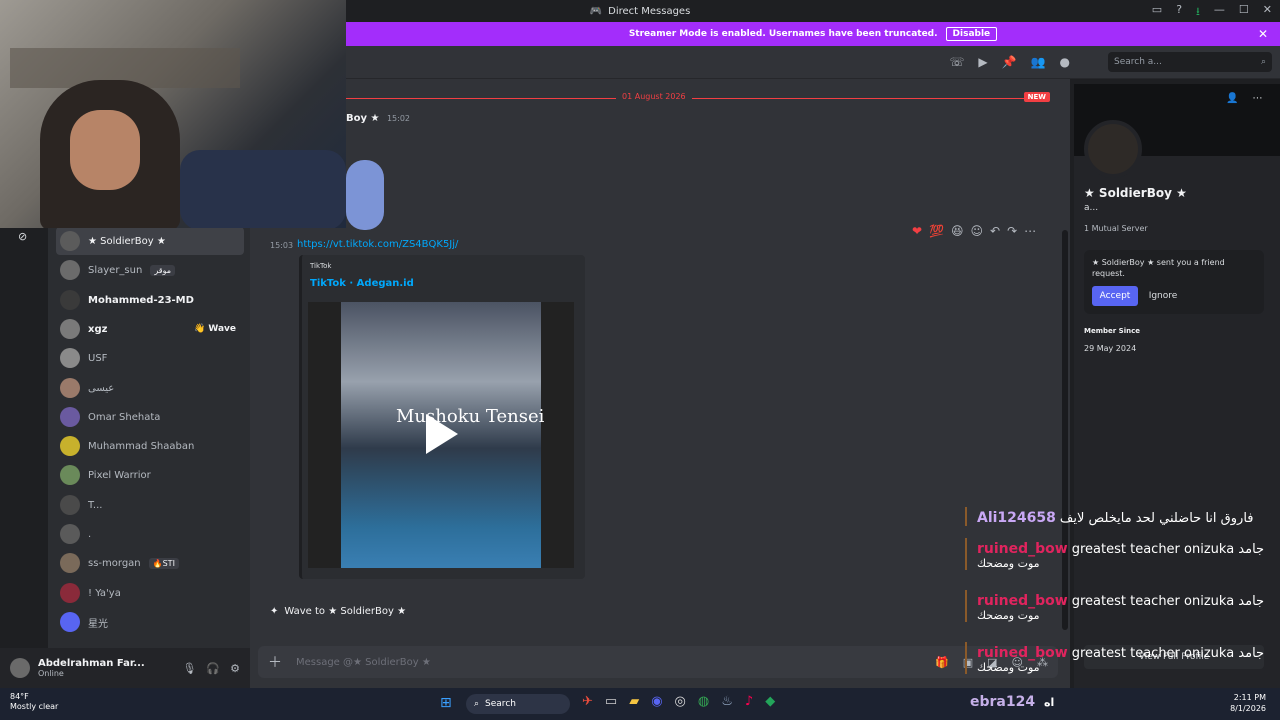 This screenshot has width=1280, height=720. What do you see at coordinates (150, 270) in the screenshot?
I see `dm-item: Slayer_sun موقر` at bounding box center [150, 270].